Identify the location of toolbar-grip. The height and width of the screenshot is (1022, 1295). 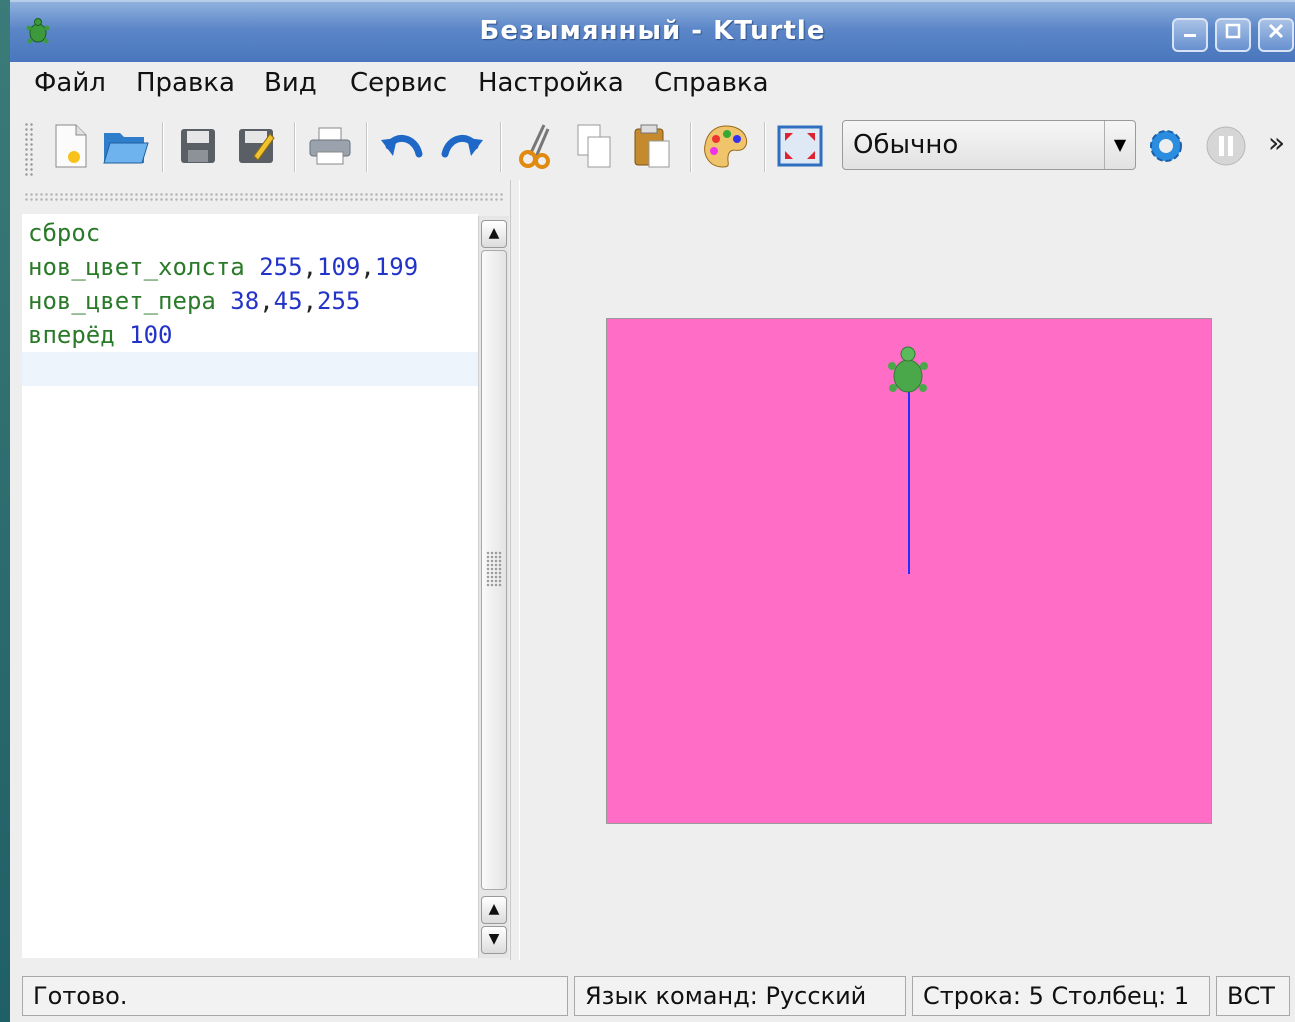
(29, 149).